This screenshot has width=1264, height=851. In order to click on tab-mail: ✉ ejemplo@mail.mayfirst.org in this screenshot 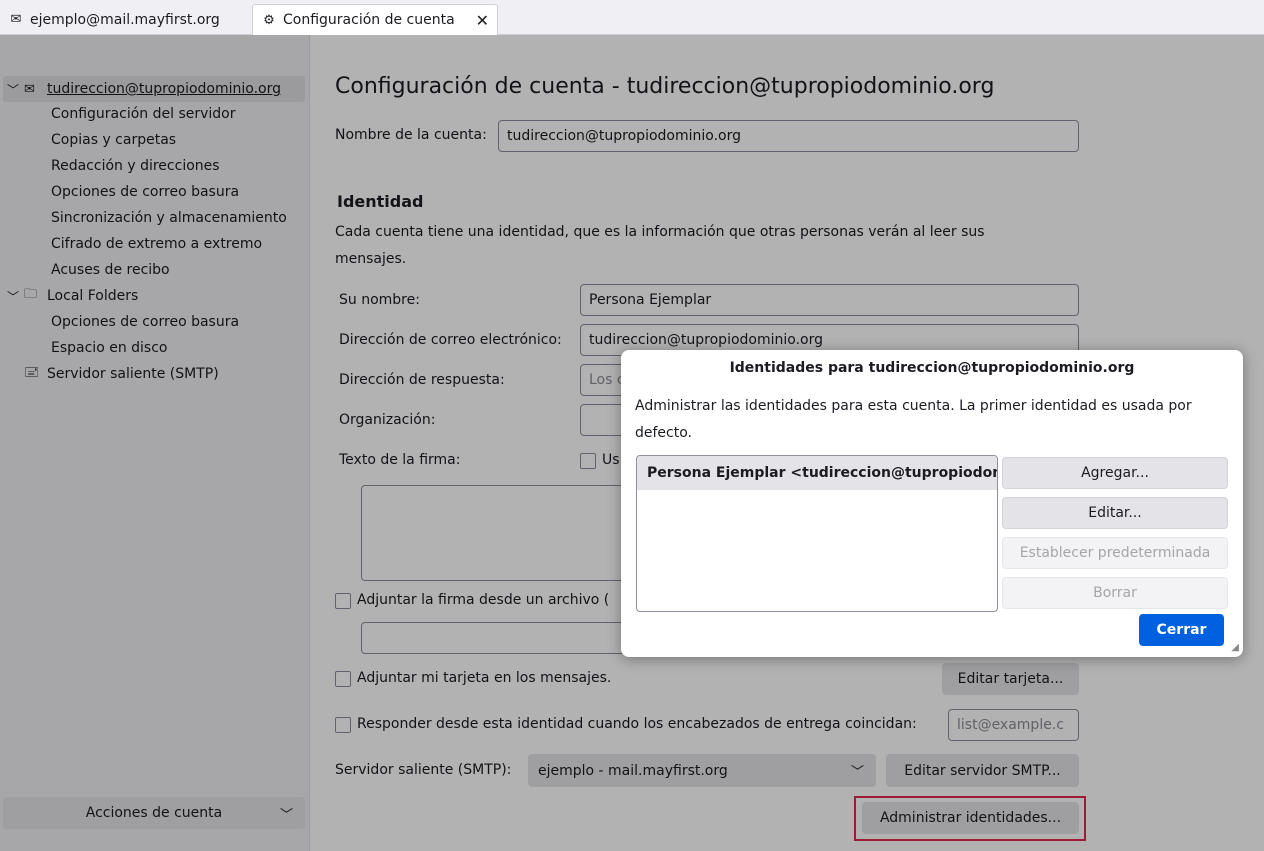, I will do `click(125, 19)`.